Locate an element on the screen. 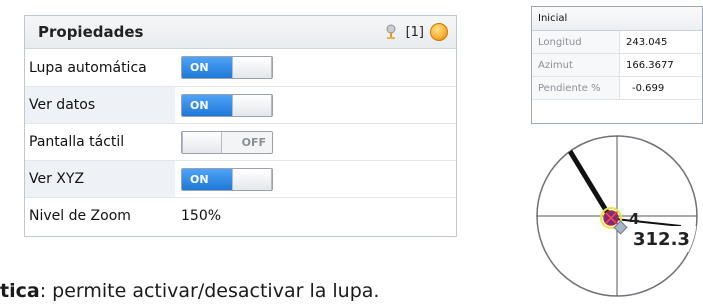 The width and height of the screenshot is (703, 306). info-value: -0.699 is located at coordinates (648, 88).